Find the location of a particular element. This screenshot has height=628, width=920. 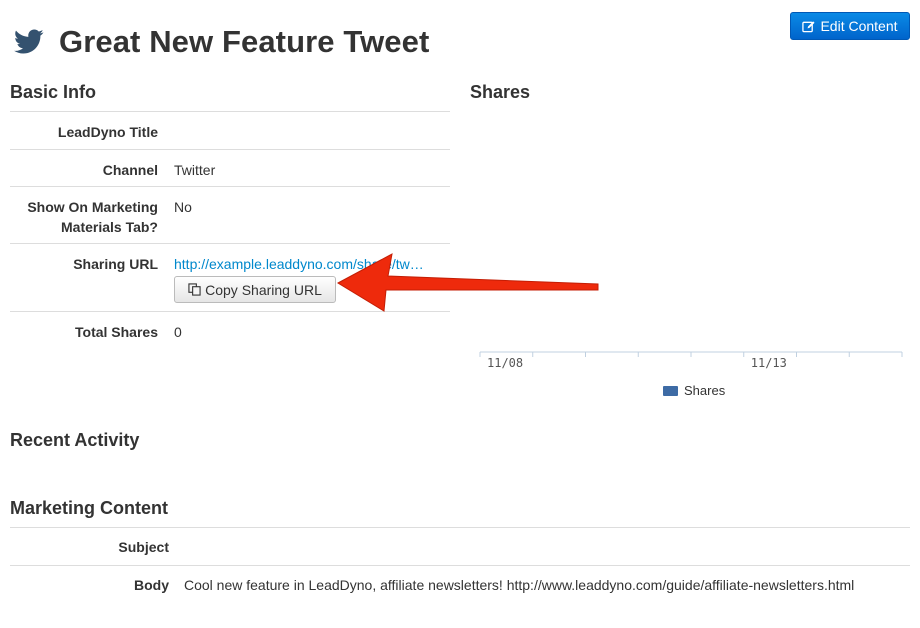

shares-chart-svg: 11/08 11/13 is located at coordinates (691, 360).